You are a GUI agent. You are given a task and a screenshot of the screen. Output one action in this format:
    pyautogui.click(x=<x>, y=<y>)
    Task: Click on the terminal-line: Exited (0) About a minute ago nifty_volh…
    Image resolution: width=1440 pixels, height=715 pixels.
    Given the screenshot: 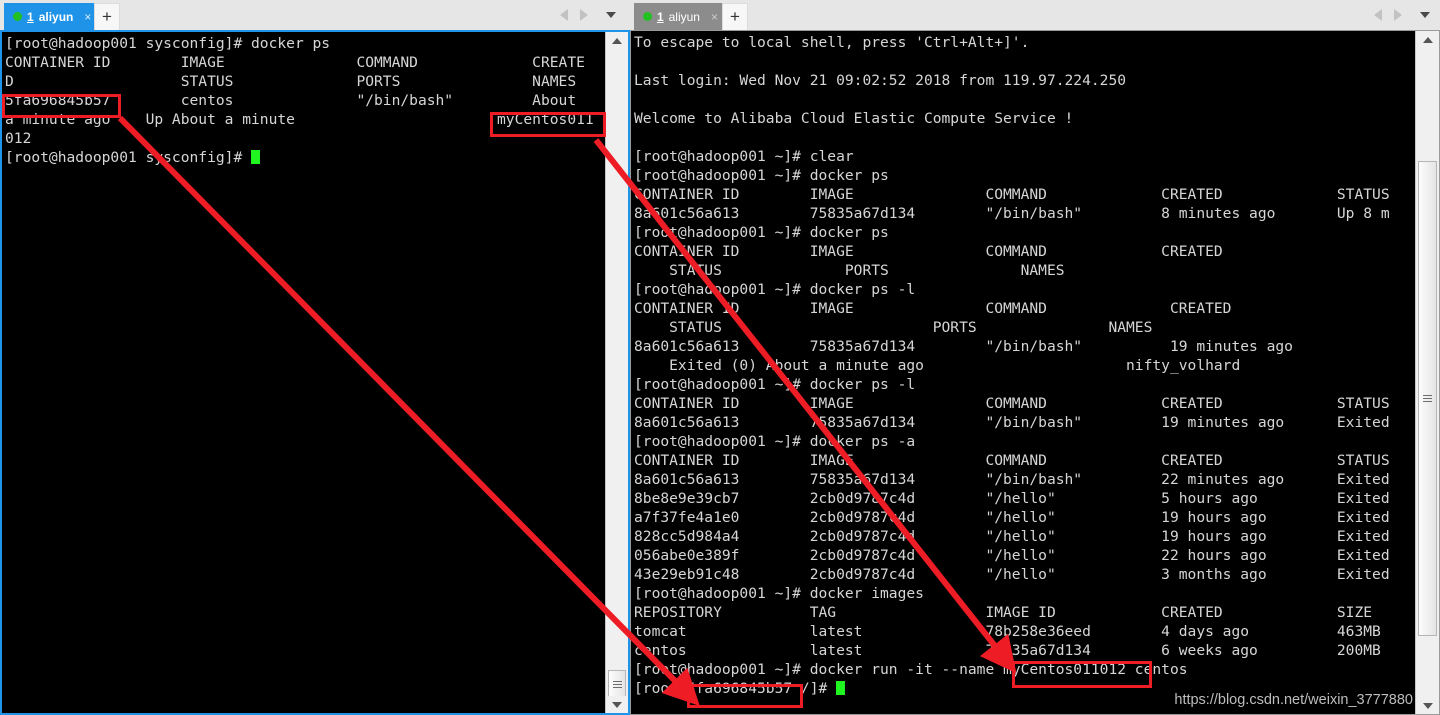 What is the action you would take?
    pyautogui.click(x=937, y=365)
    